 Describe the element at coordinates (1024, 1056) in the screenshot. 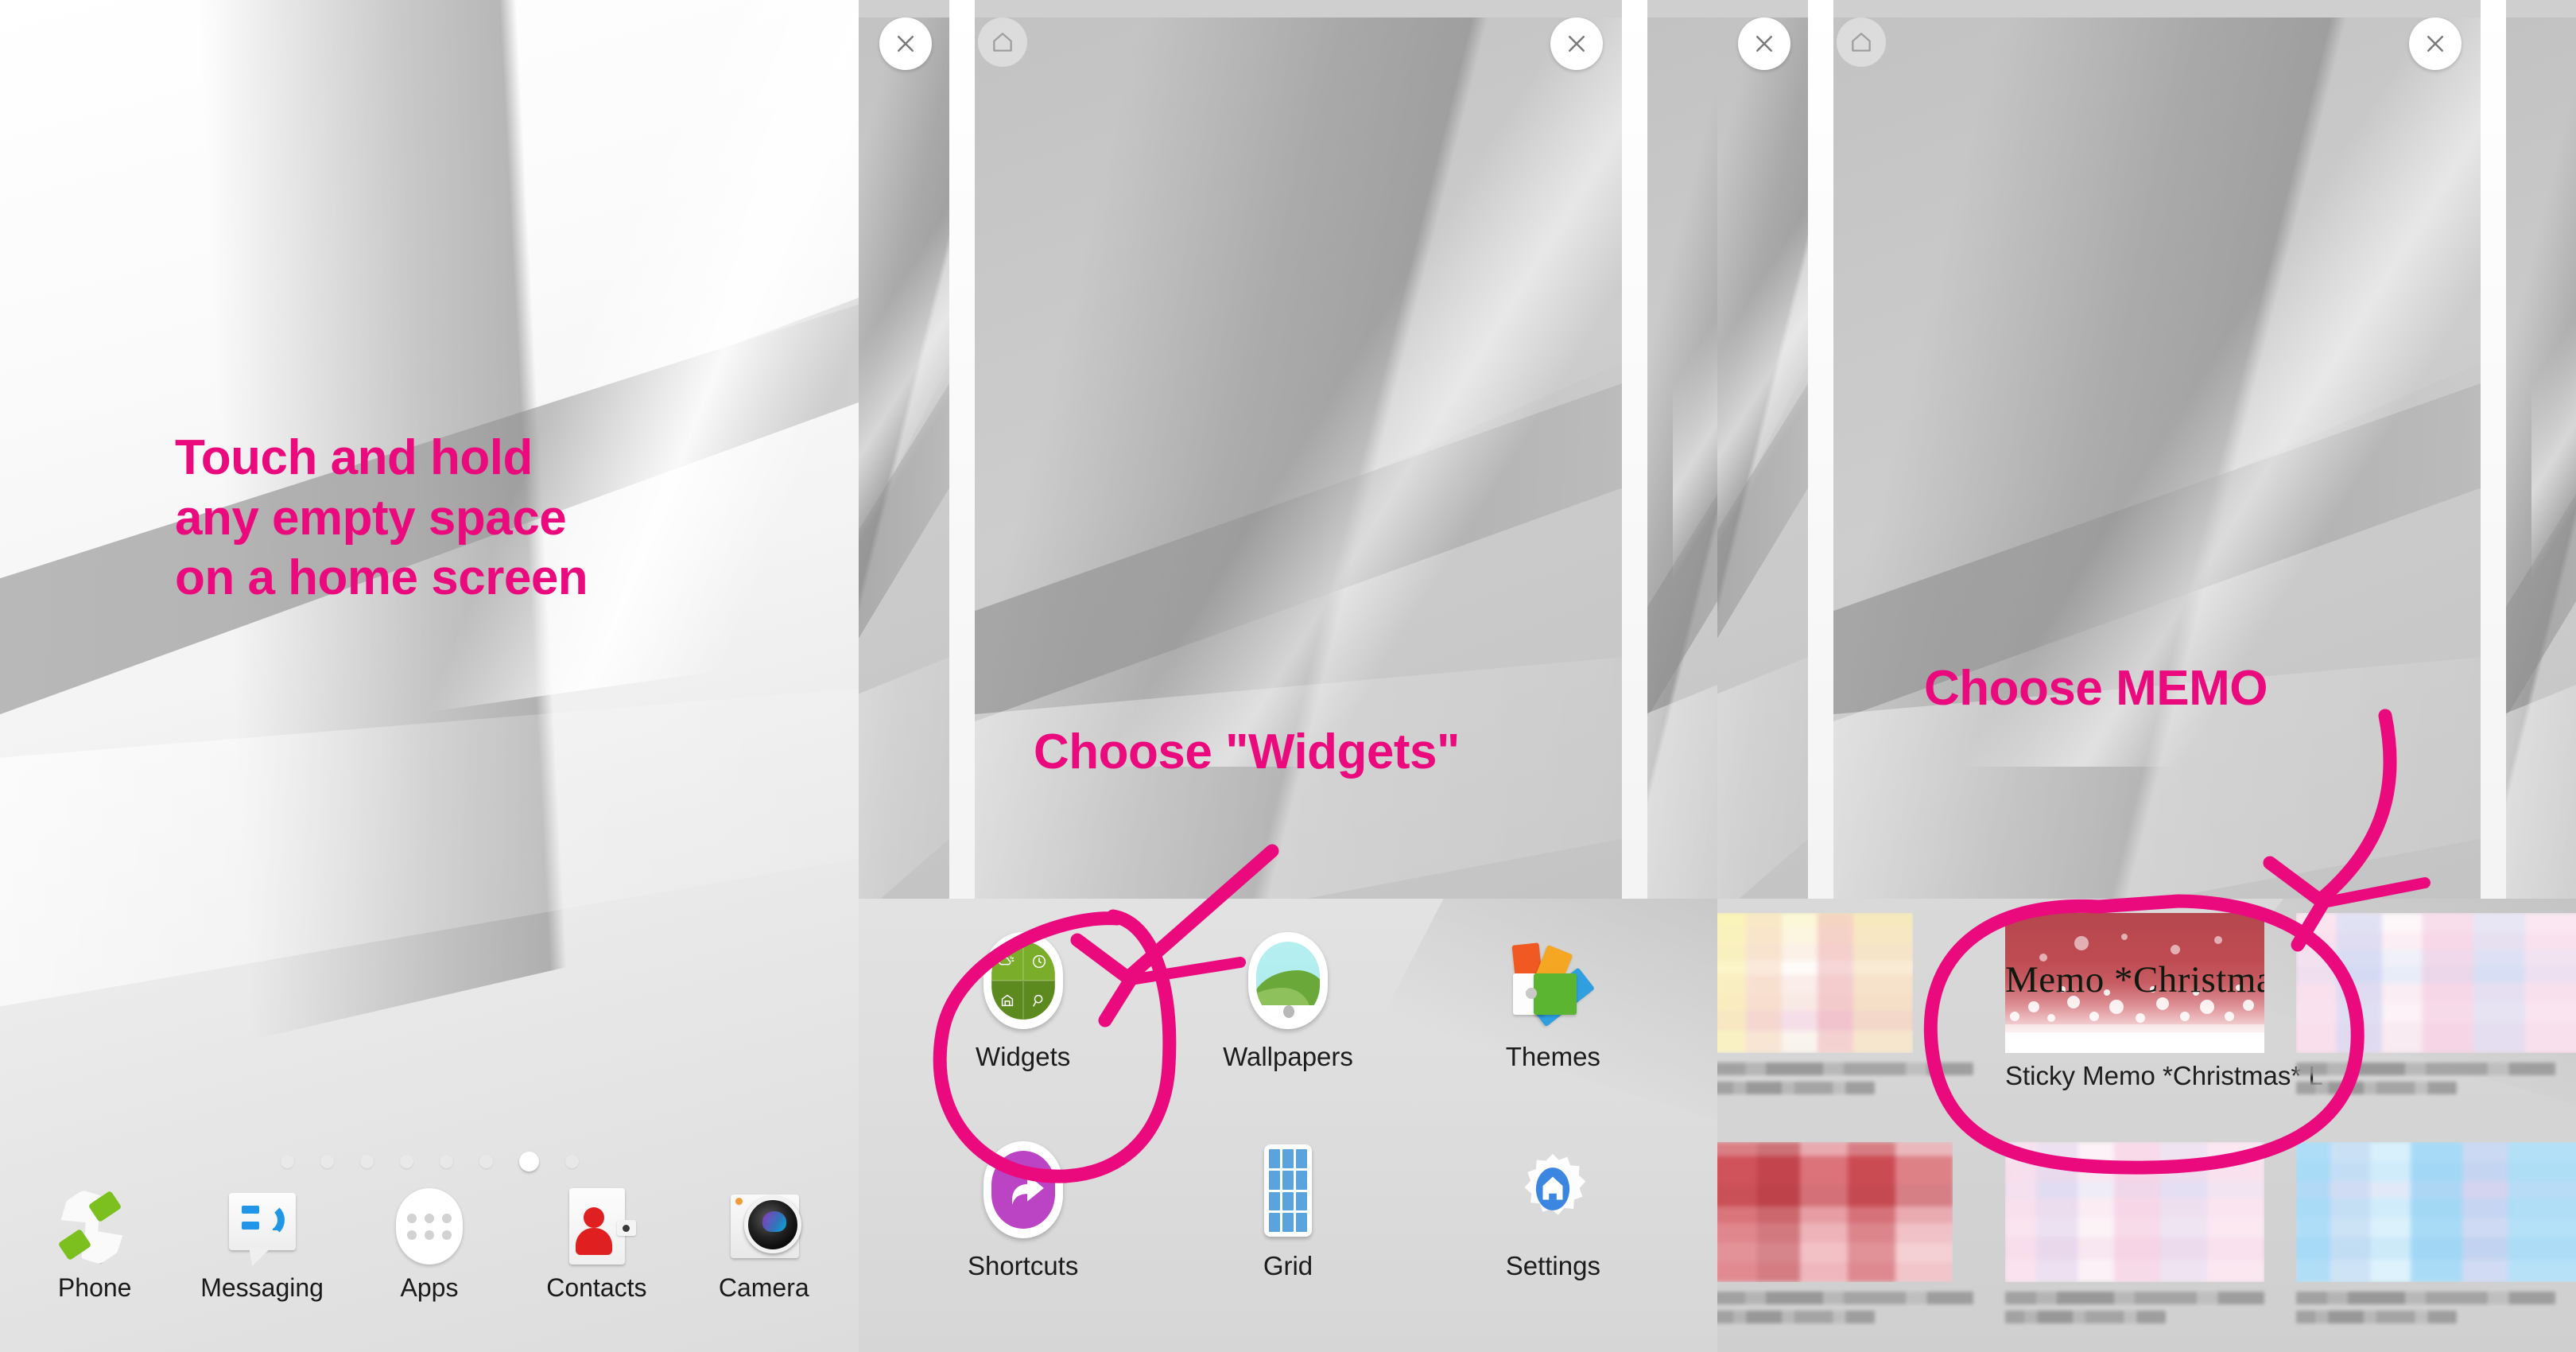

I see `tray-label: Widgets` at that location.